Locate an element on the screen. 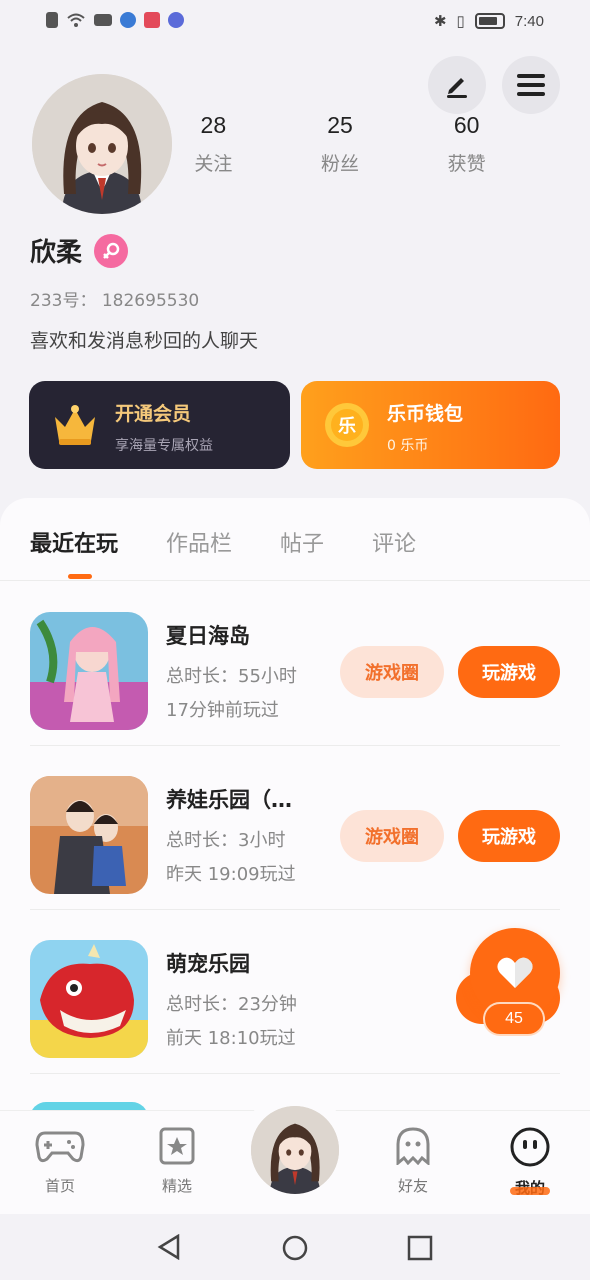 This screenshot has height=1280, width=590. edit-icon is located at coordinates (457, 88).